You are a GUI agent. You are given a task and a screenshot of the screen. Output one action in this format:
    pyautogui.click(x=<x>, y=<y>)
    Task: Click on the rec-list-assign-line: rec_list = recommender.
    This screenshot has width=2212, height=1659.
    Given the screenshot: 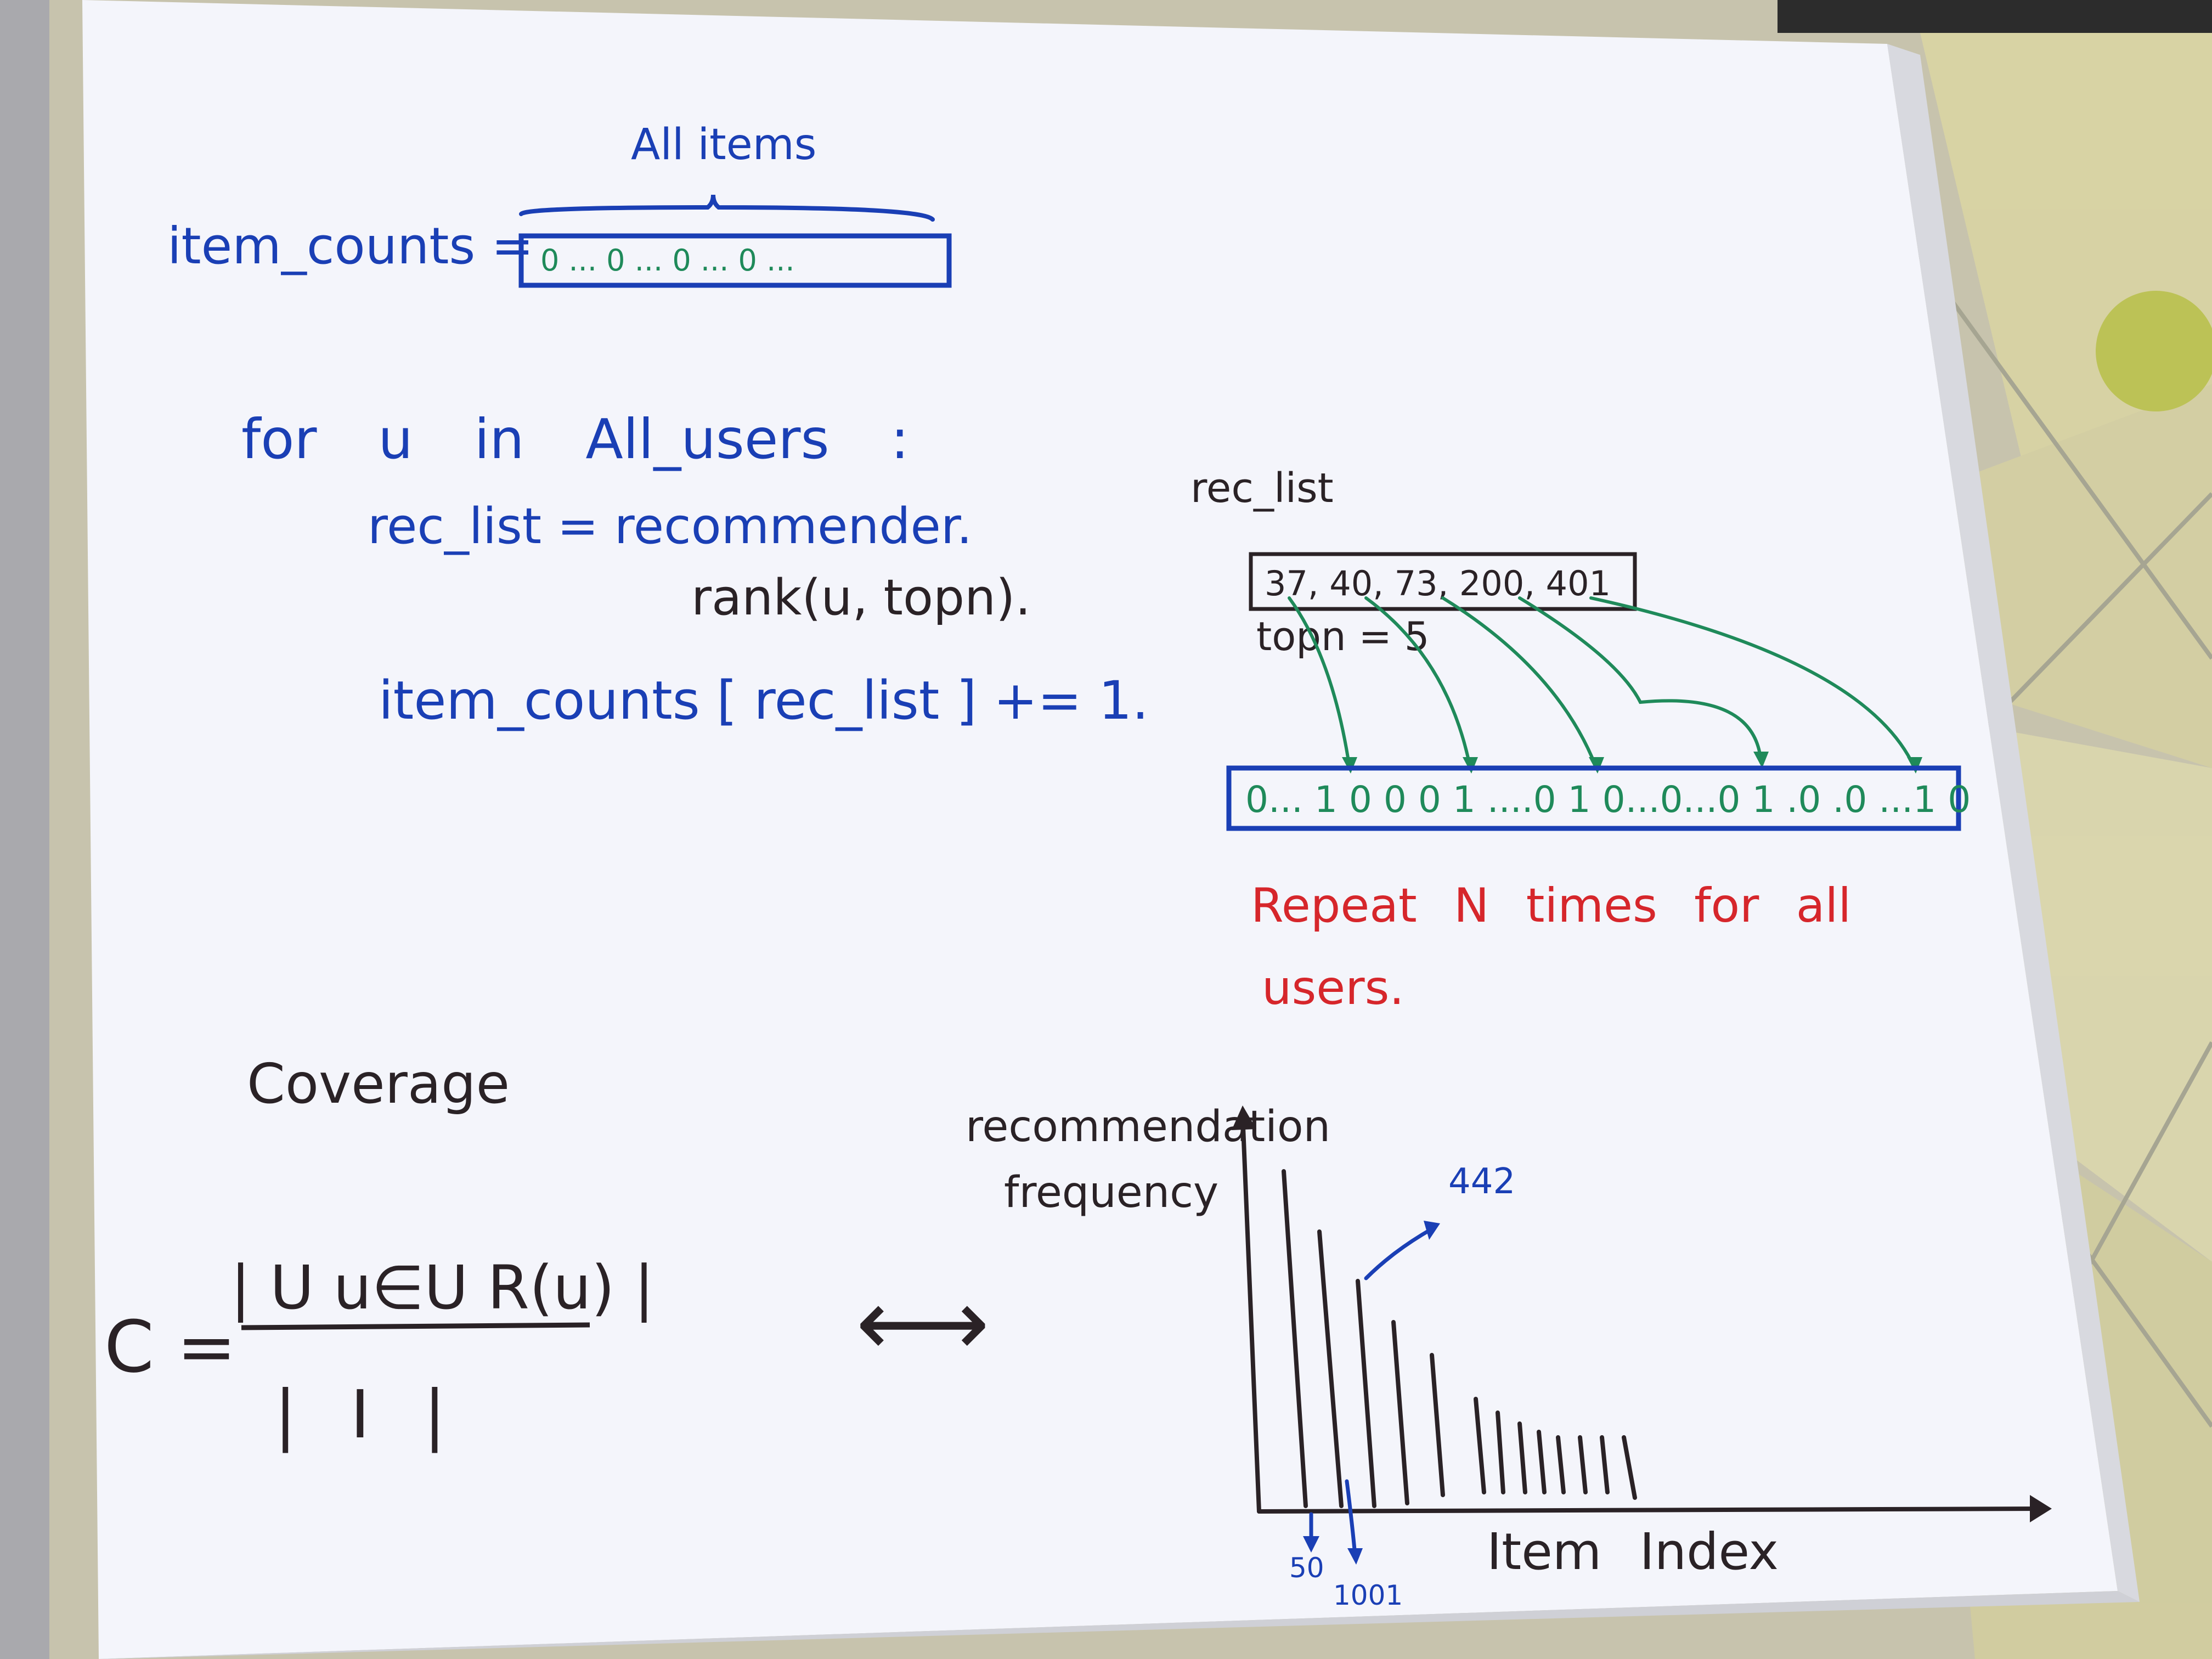 What is the action you would take?
    pyautogui.click(x=670, y=526)
    